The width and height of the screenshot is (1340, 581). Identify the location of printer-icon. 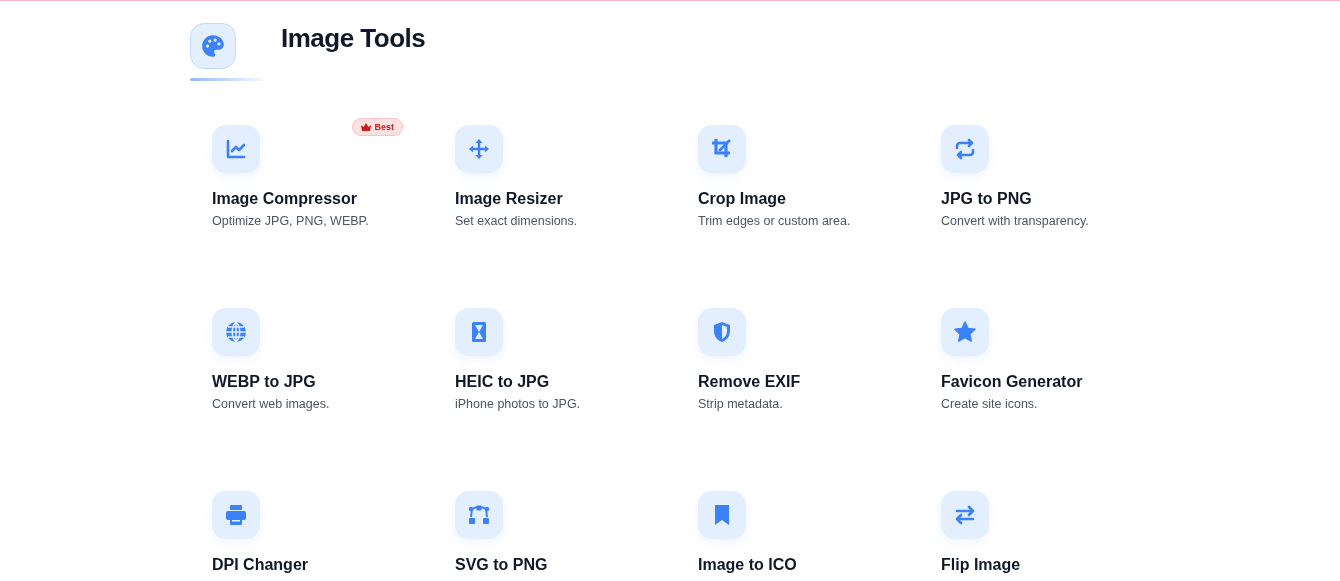
(236, 515).